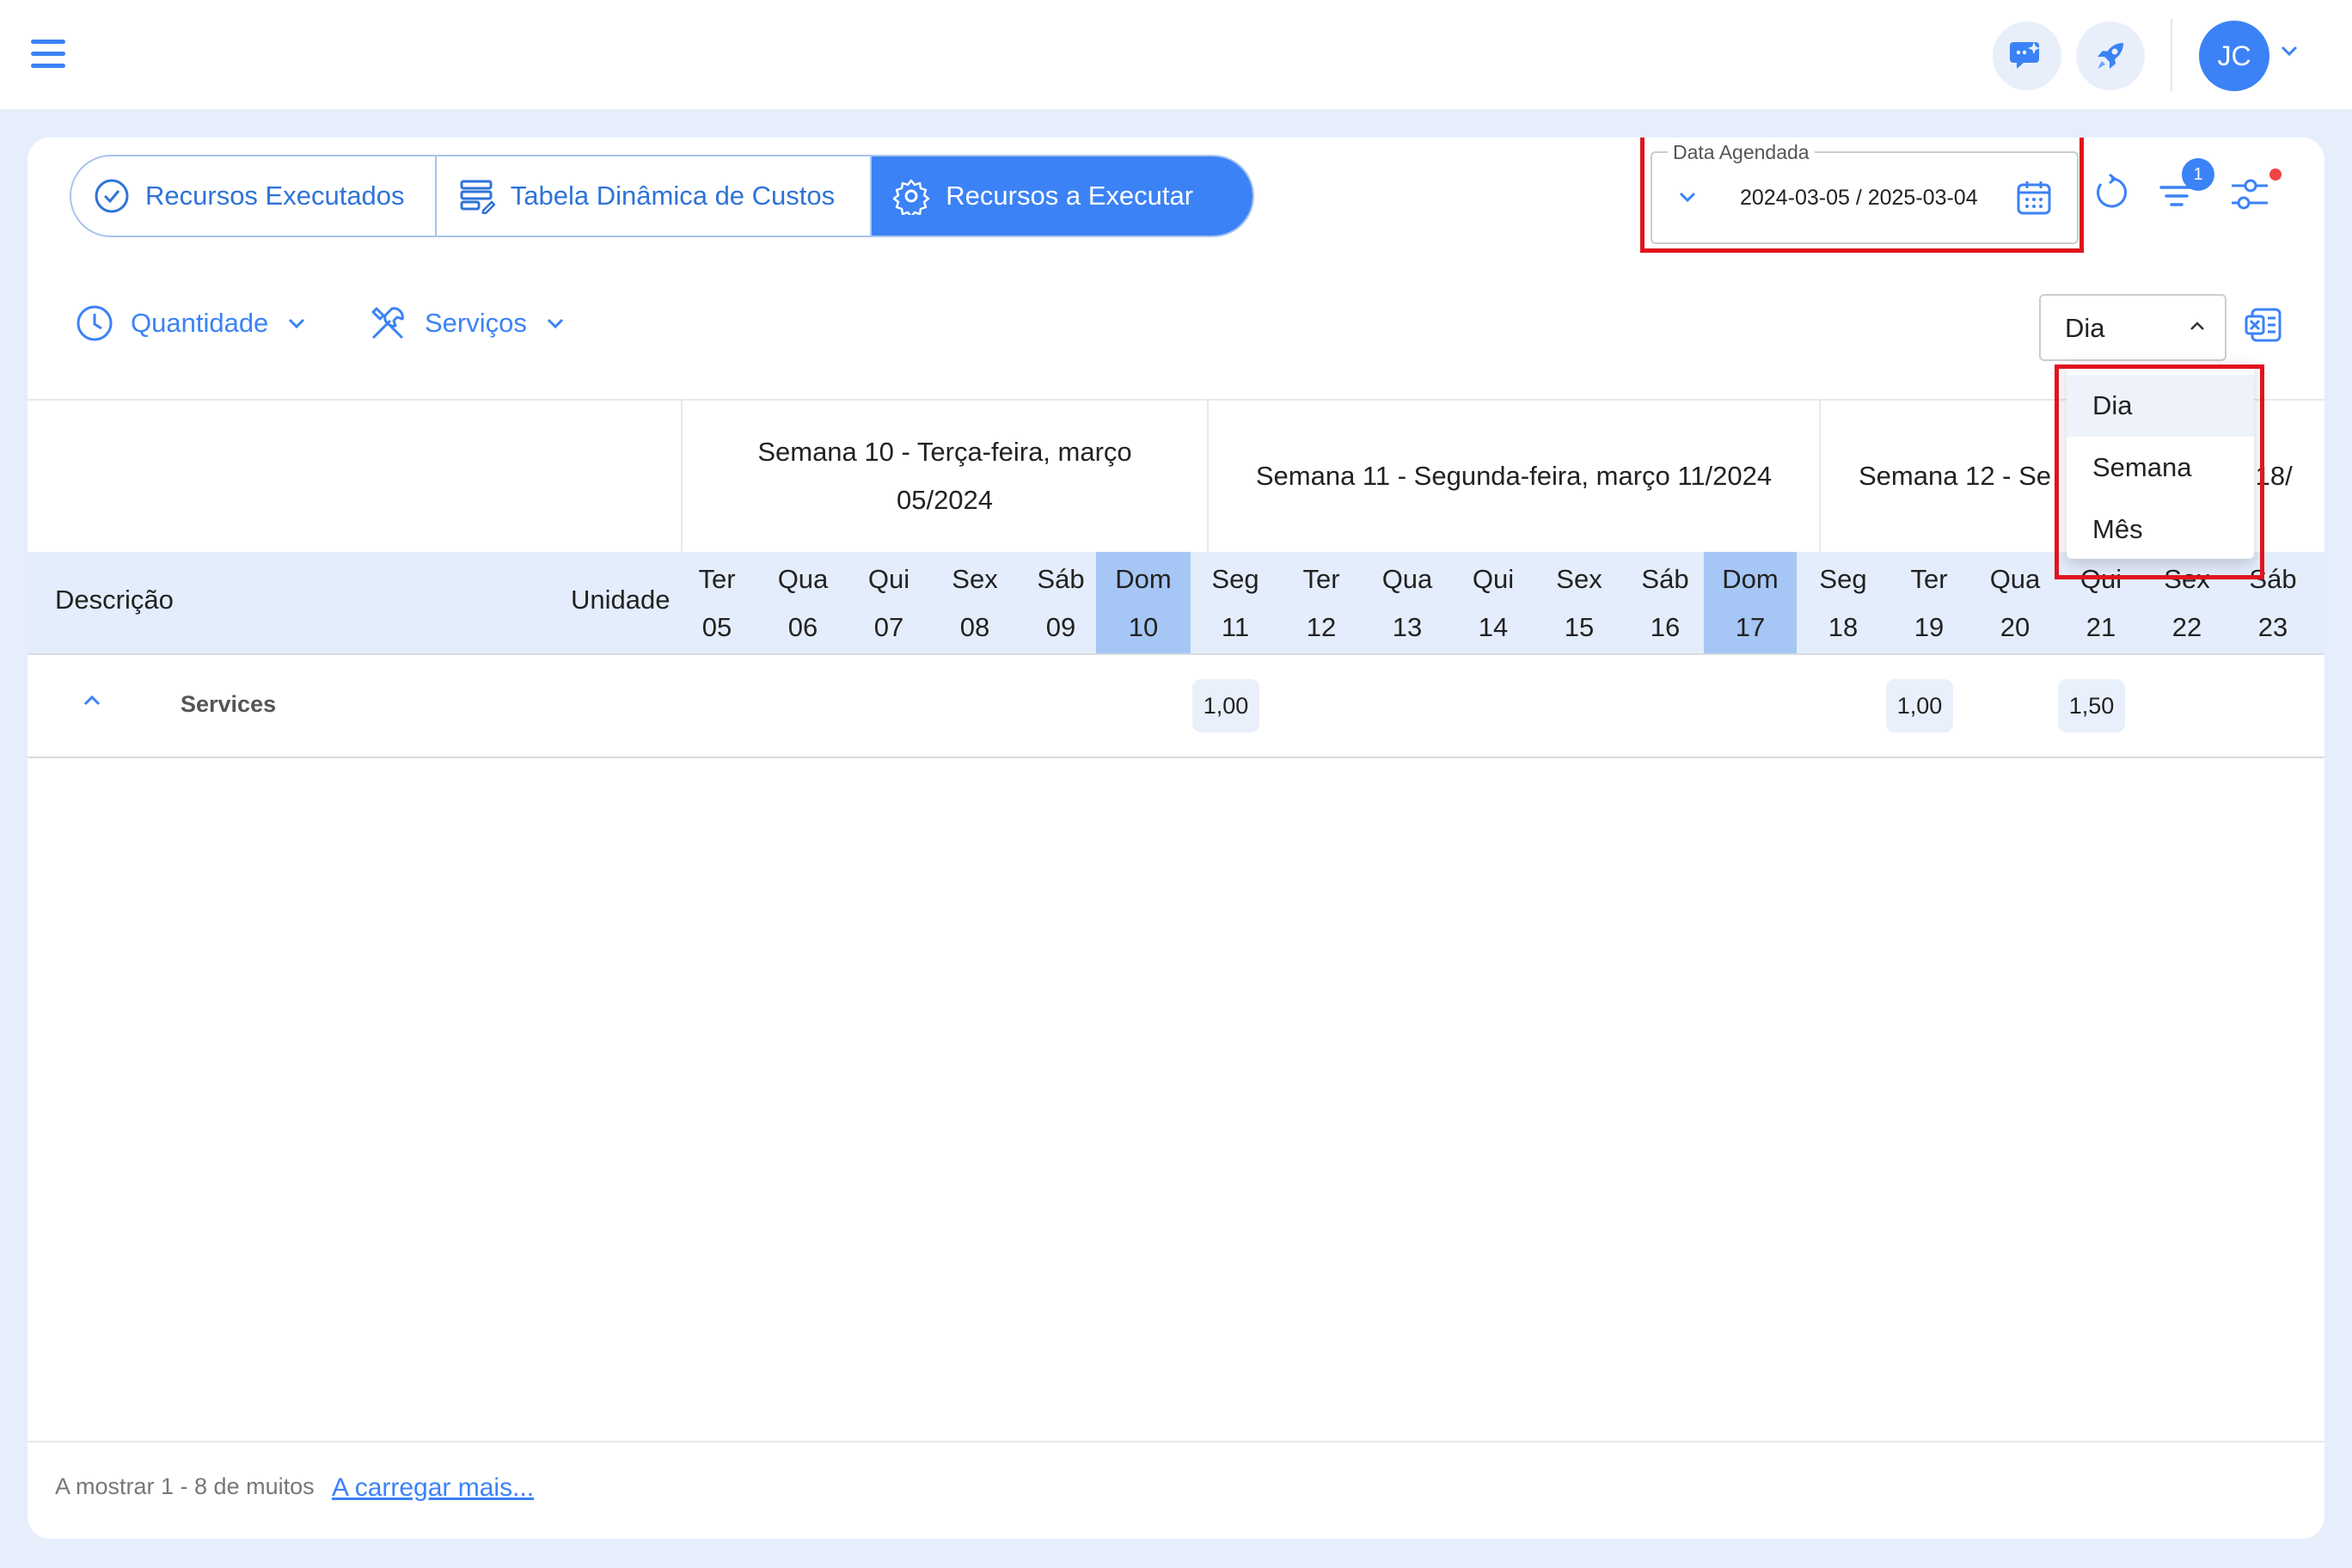 This screenshot has height=1568, width=2352. I want to click on avatar: JC, so click(2234, 56).